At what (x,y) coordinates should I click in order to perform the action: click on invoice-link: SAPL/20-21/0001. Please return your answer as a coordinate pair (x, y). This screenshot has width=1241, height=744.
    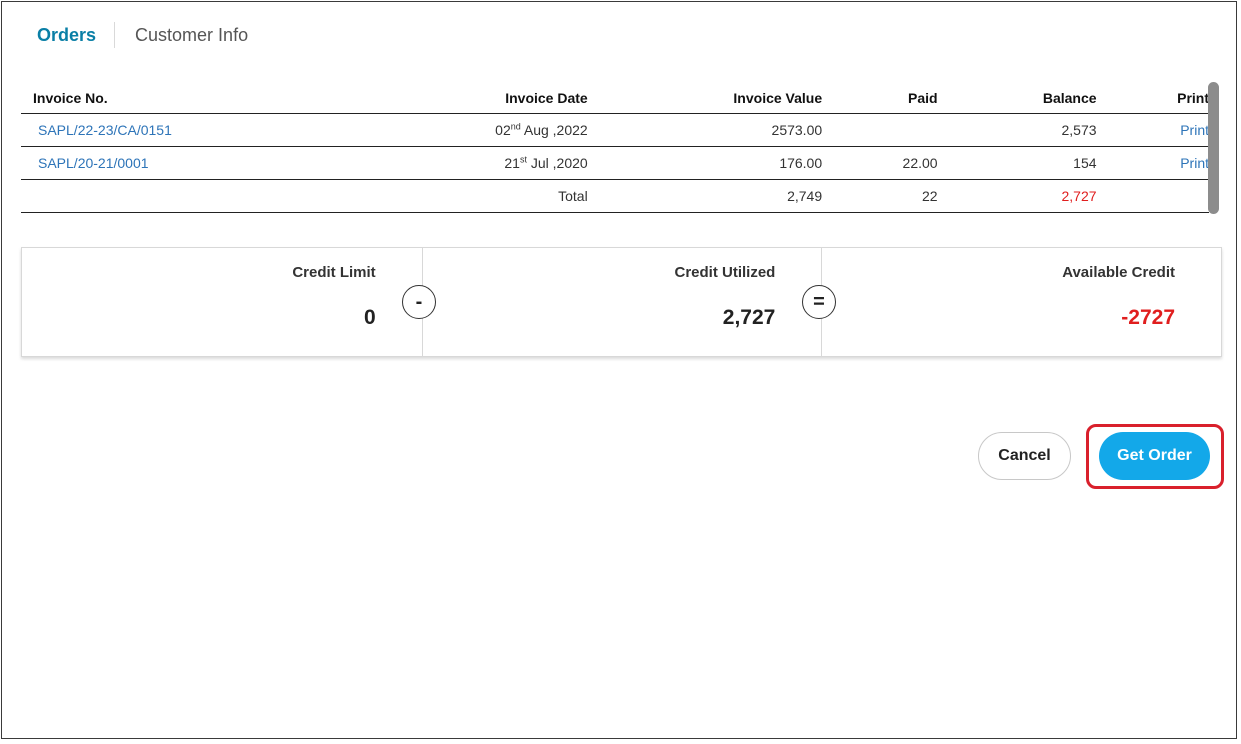
    Looking at the image, I should click on (93, 163).